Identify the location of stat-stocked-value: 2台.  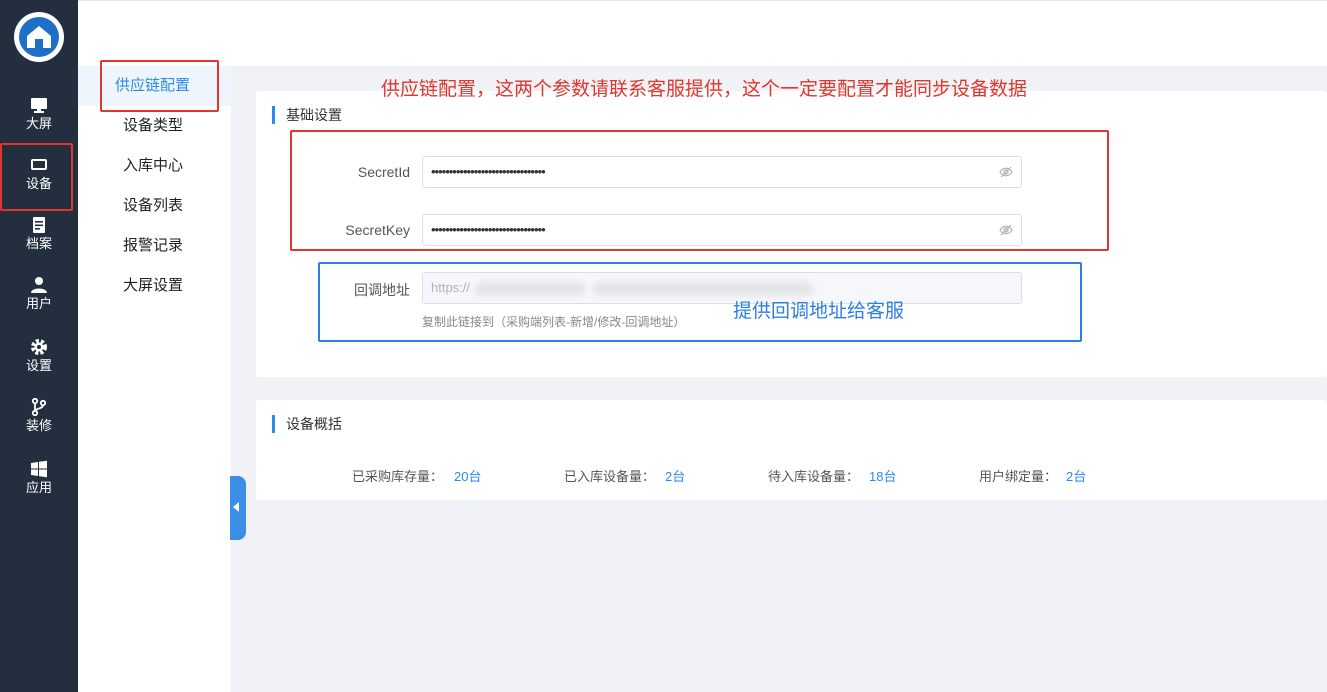
(675, 476).